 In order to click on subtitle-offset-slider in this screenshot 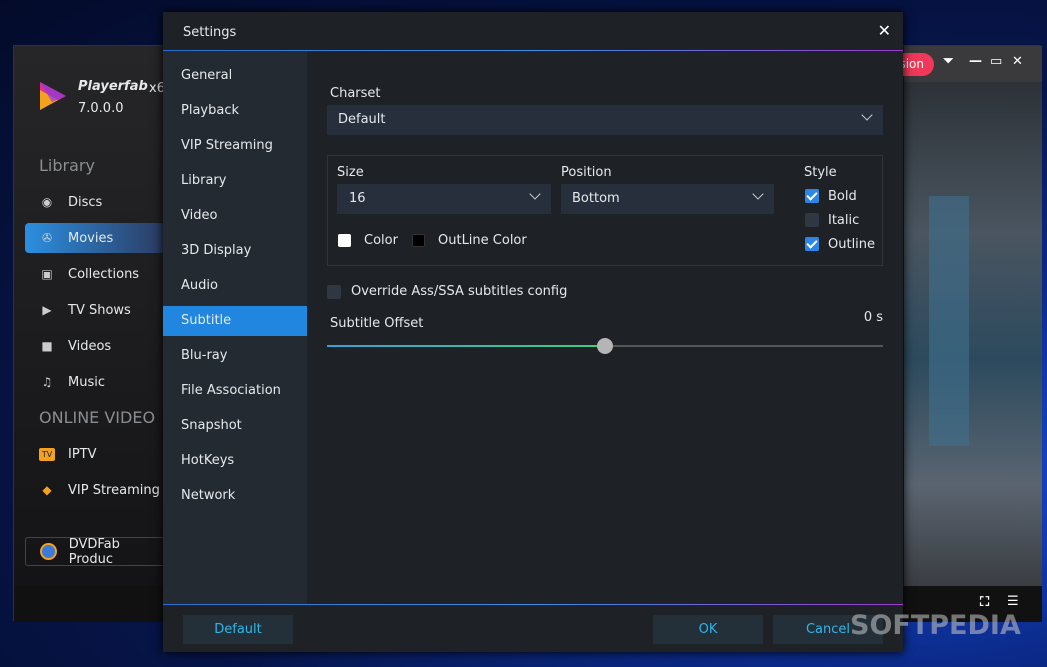, I will do `click(605, 346)`.